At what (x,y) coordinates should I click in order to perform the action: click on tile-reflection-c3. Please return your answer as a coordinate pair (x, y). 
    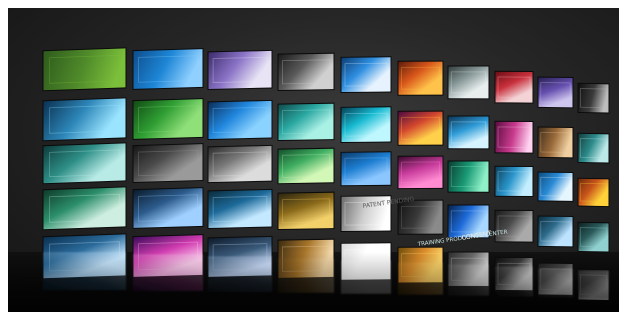
    Looking at the image, I should click on (240, 274).